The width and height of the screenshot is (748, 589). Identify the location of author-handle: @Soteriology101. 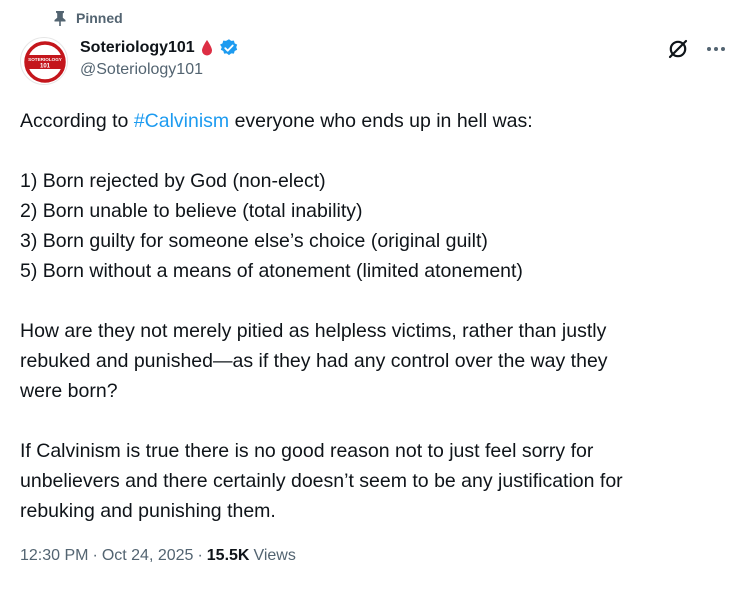
(159, 70).